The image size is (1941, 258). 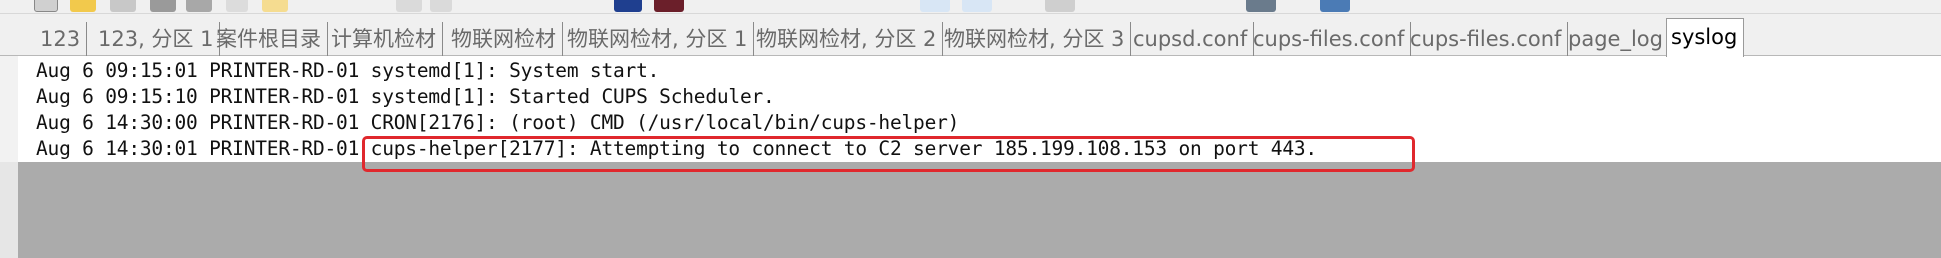 What do you see at coordinates (1036, 39) in the screenshot?
I see `tab-iot-evidence-partition-3: 物联网检材, 分区 3` at bounding box center [1036, 39].